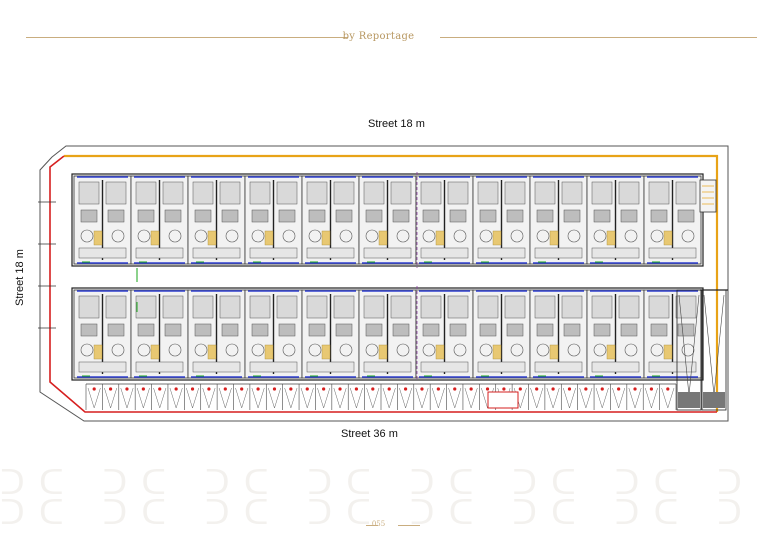  What do you see at coordinates (409, 525) in the screenshot?
I see `footer-rule-right` at bounding box center [409, 525].